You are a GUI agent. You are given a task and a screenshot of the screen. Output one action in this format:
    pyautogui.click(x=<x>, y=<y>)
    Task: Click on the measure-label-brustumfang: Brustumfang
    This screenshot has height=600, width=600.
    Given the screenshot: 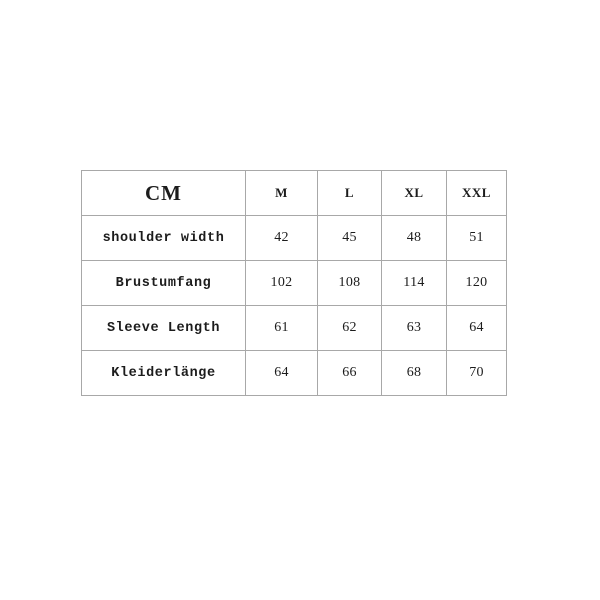 What is the action you would take?
    pyautogui.click(x=163, y=283)
    